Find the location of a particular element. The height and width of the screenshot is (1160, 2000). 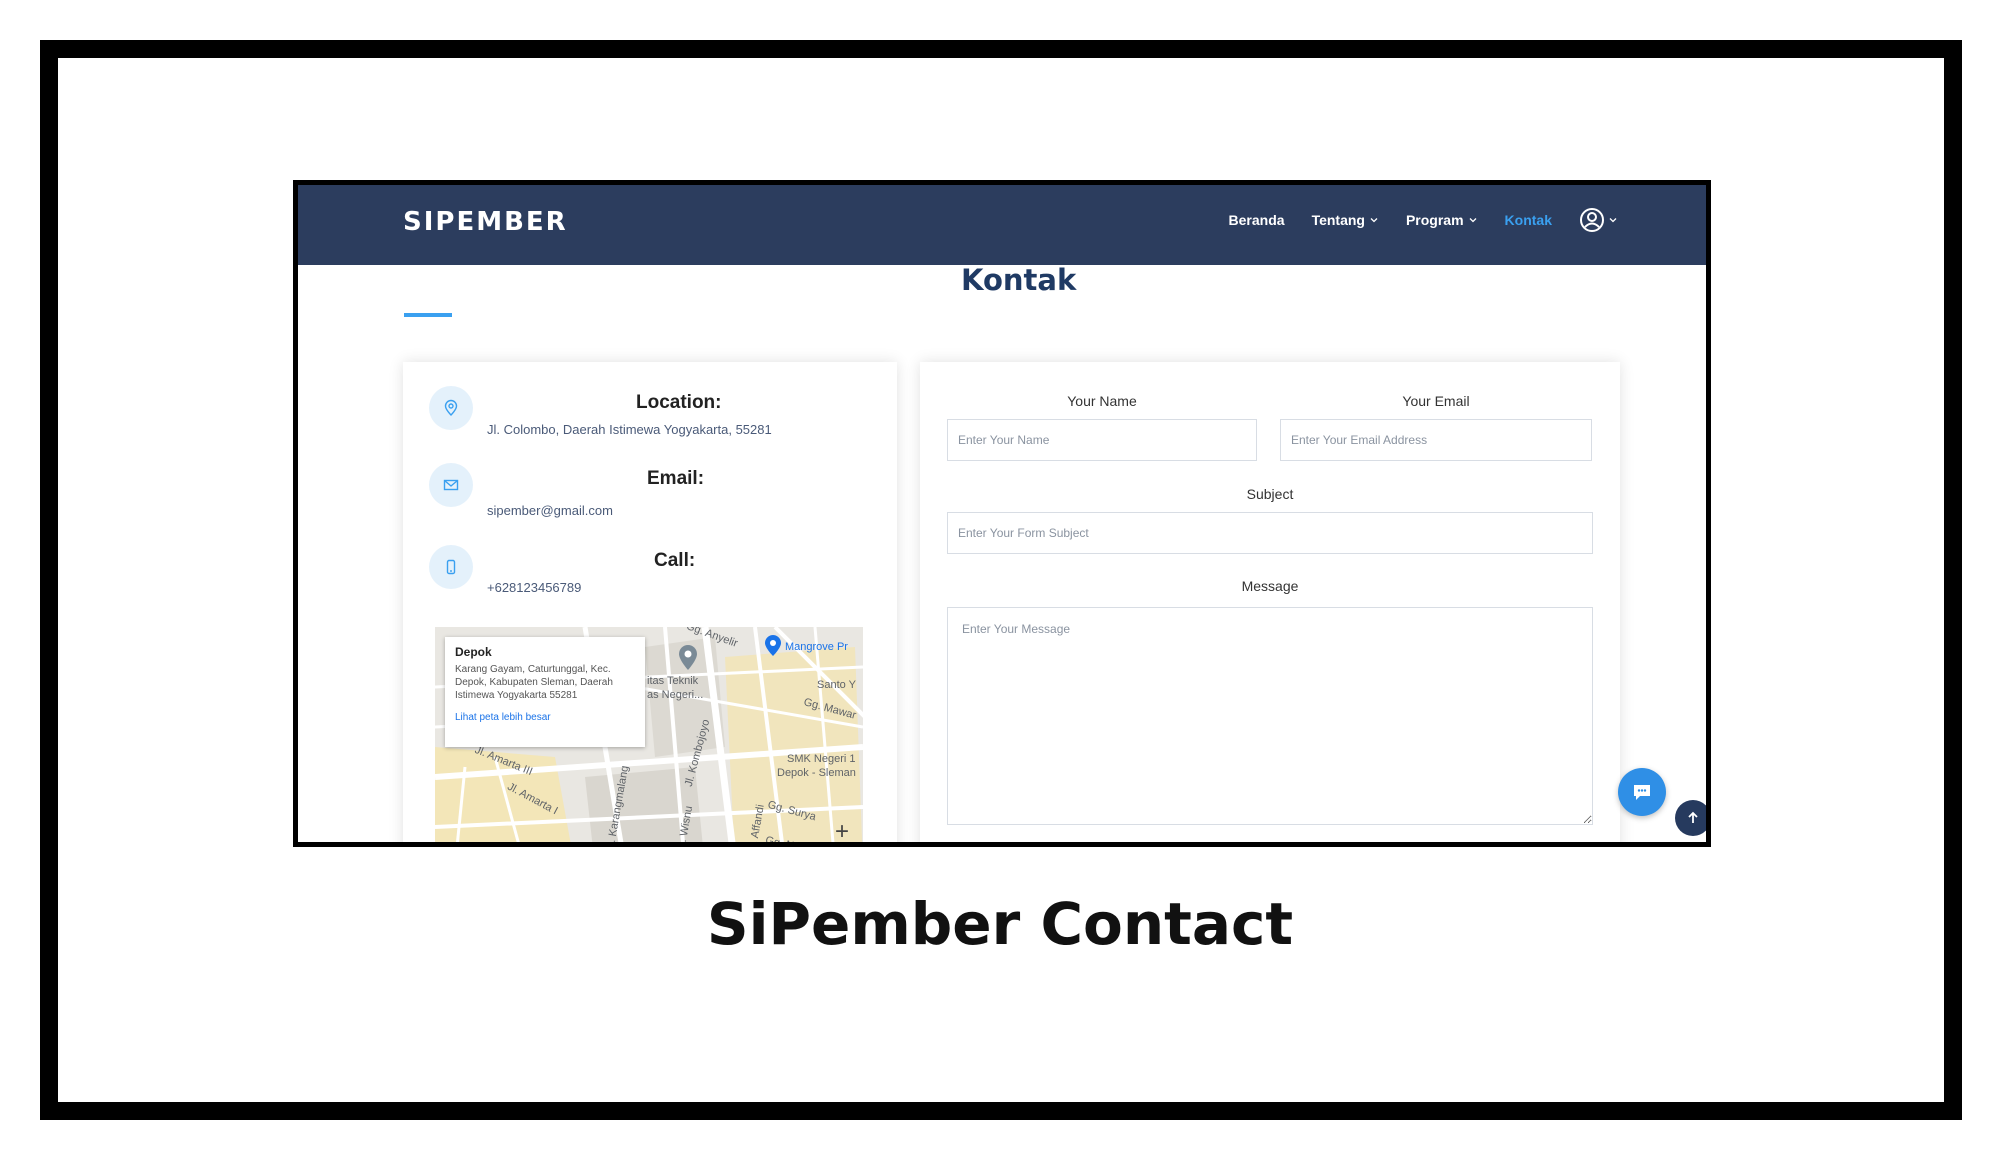

back-to-top-button is located at coordinates (1690, 818).